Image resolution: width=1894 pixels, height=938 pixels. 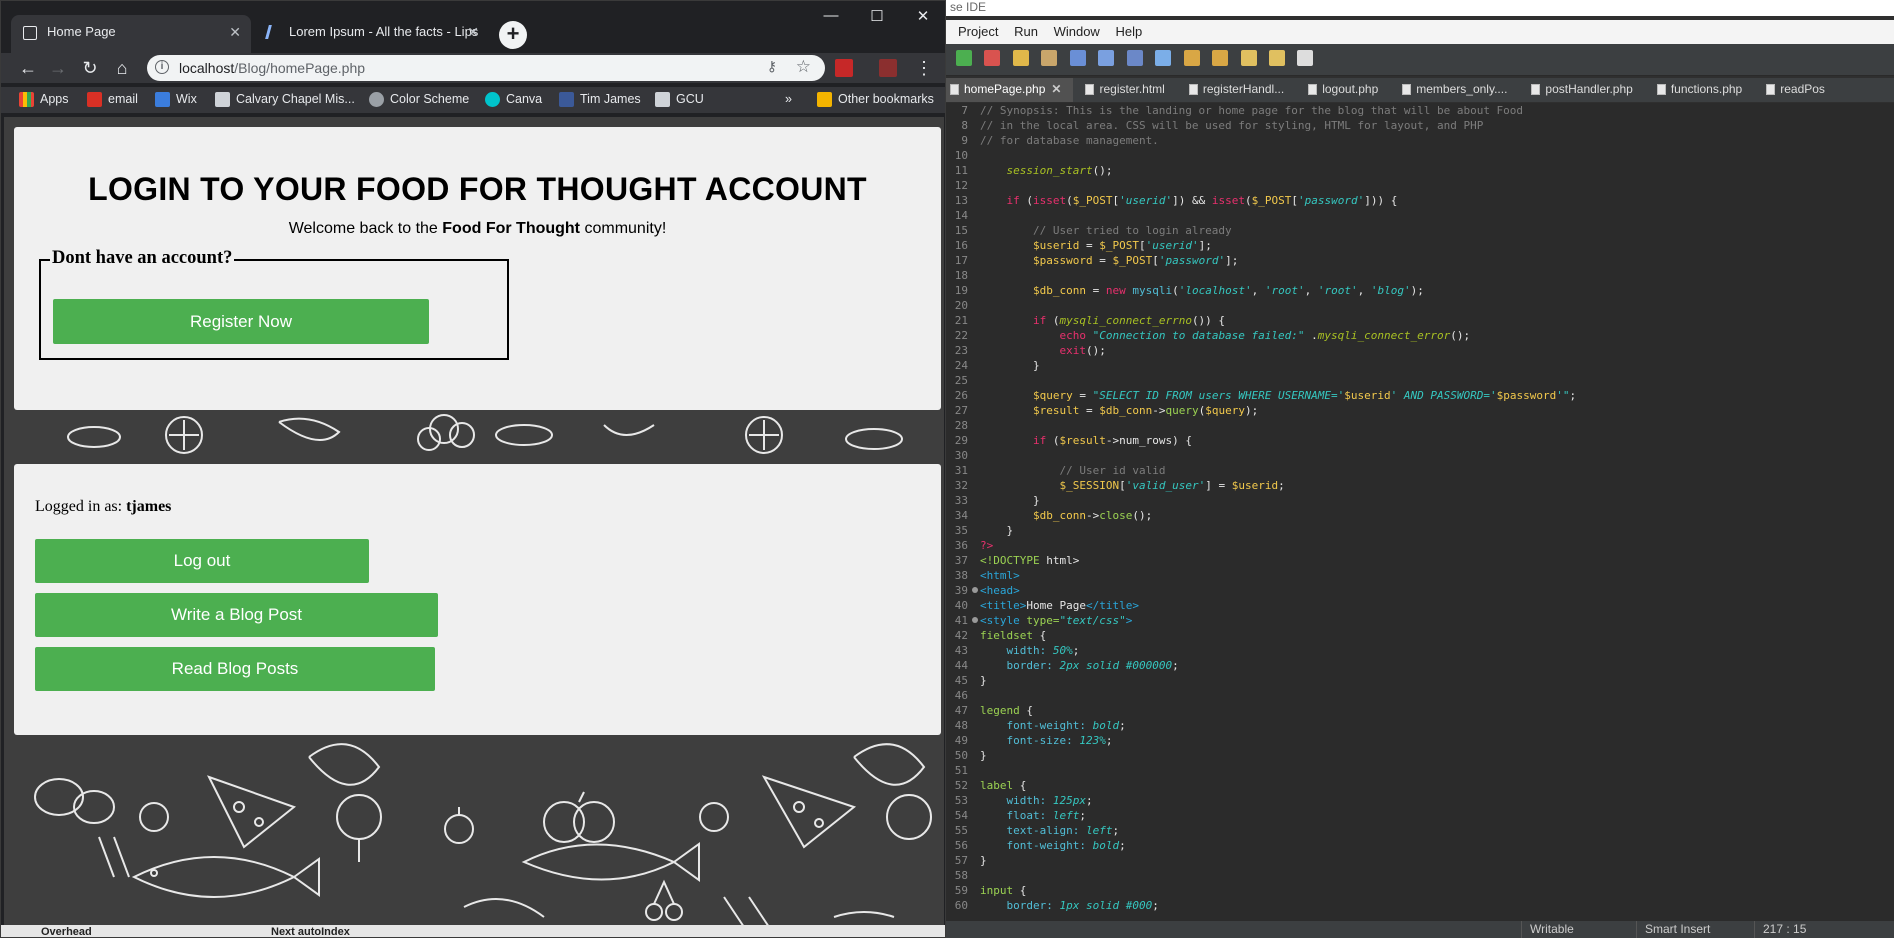 What do you see at coordinates (58, 68) in the screenshot?
I see `forward-arrow-icon: →` at bounding box center [58, 68].